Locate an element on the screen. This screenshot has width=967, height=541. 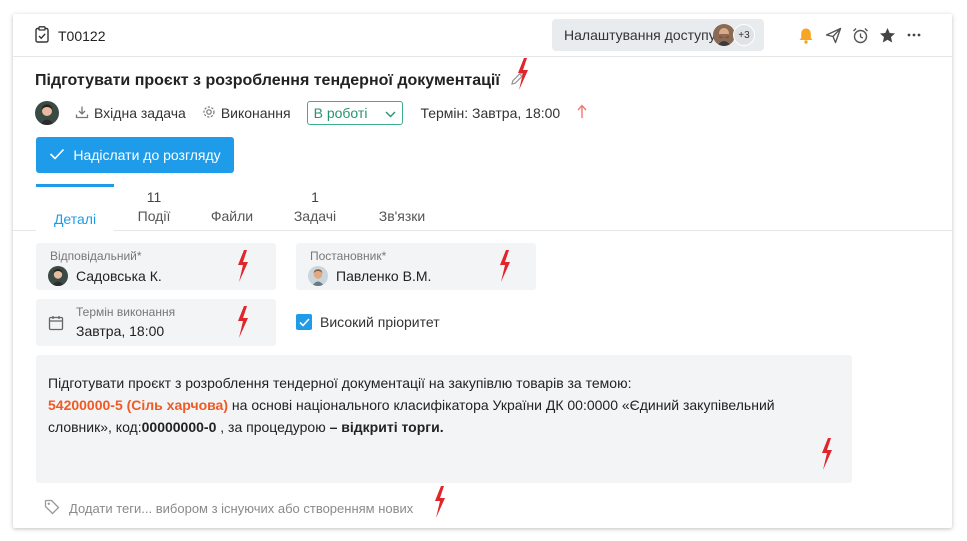
responsible-label: Відповідальний* is located at coordinates (96, 256).